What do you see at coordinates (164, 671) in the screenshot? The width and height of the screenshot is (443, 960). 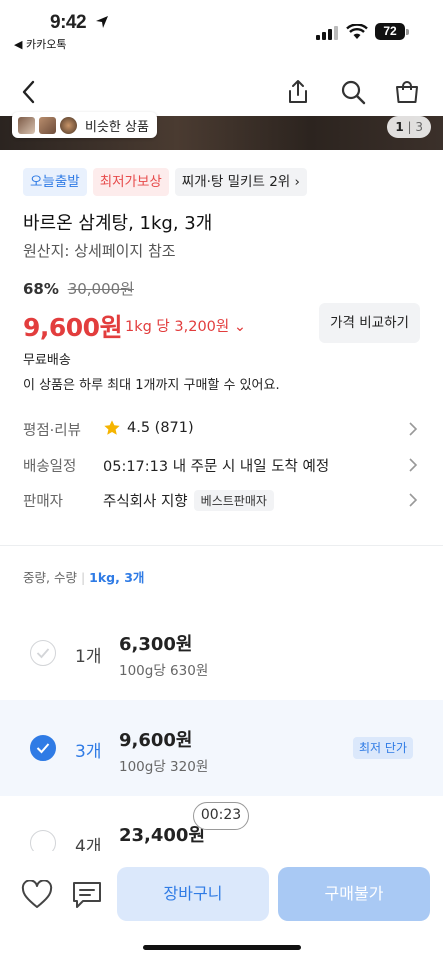 I see `option-unit-price: 100g당 630원` at bounding box center [164, 671].